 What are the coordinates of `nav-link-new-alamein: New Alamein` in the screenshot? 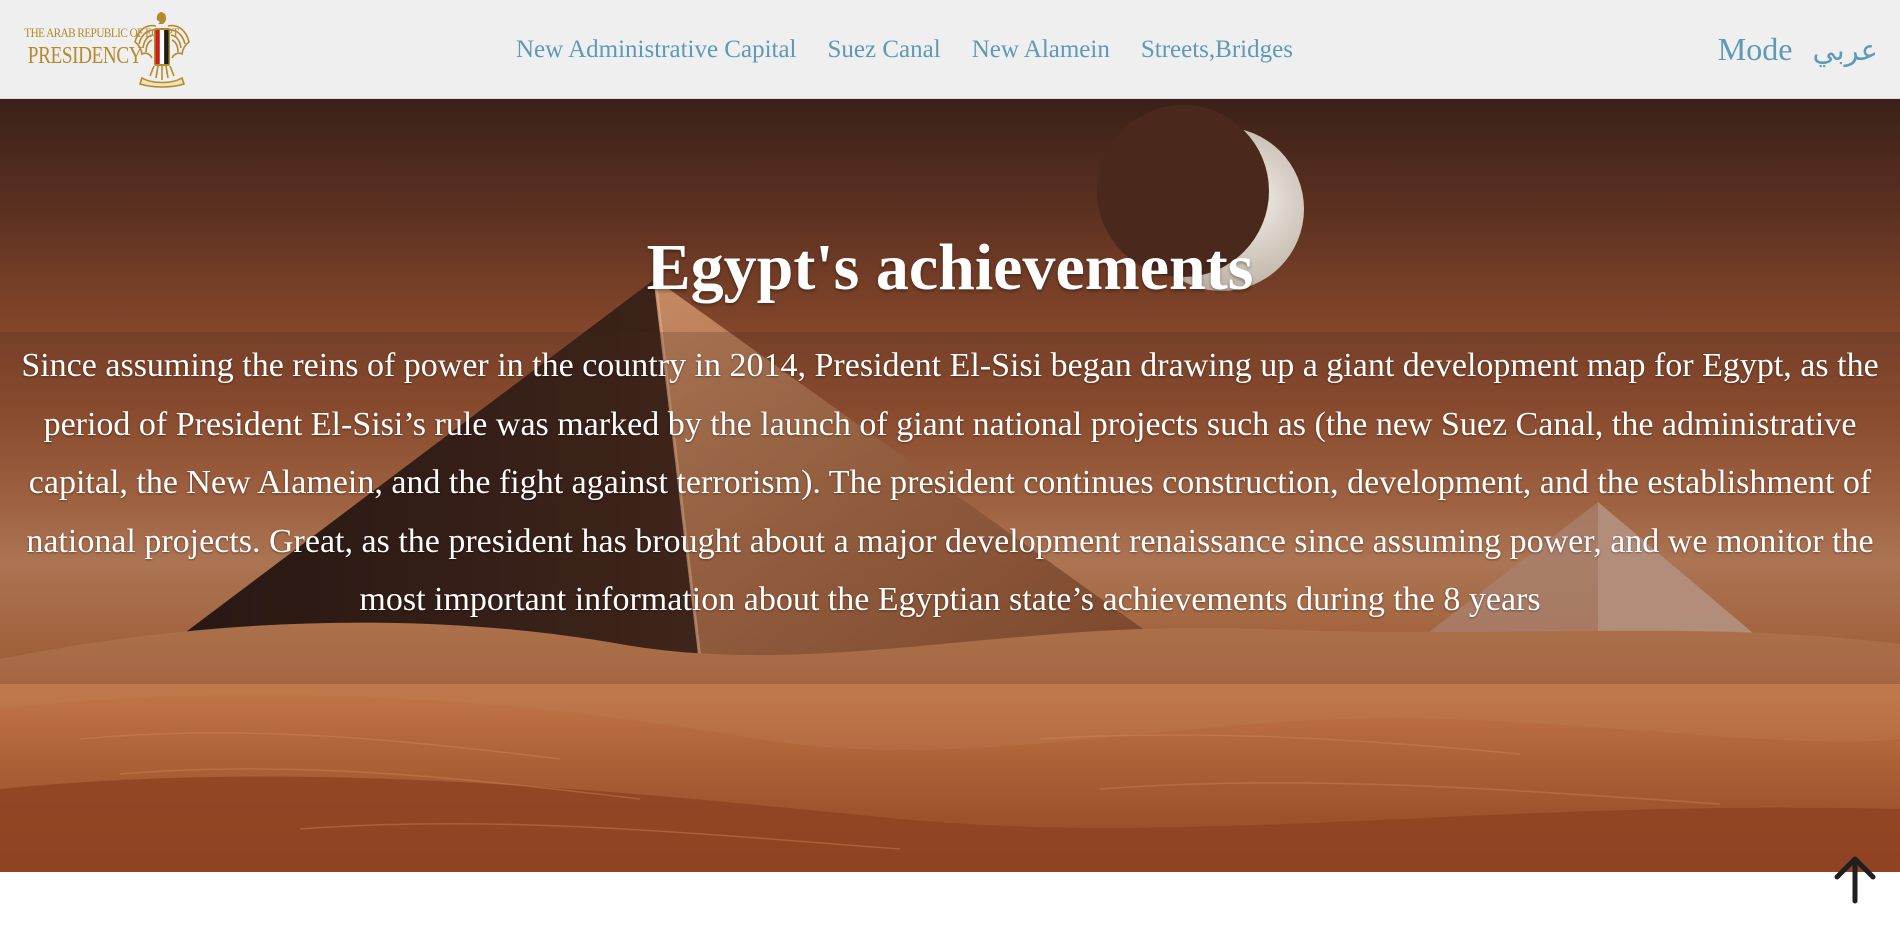 It's located at (1041, 50).